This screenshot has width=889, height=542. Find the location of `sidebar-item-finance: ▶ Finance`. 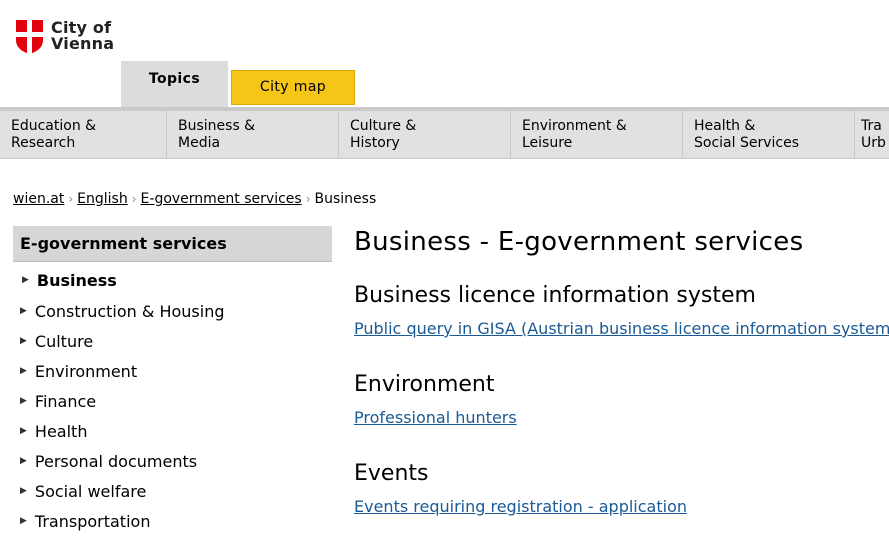

sidebar-item-finance: ▶ Finance is located at coordinates (172, 401).